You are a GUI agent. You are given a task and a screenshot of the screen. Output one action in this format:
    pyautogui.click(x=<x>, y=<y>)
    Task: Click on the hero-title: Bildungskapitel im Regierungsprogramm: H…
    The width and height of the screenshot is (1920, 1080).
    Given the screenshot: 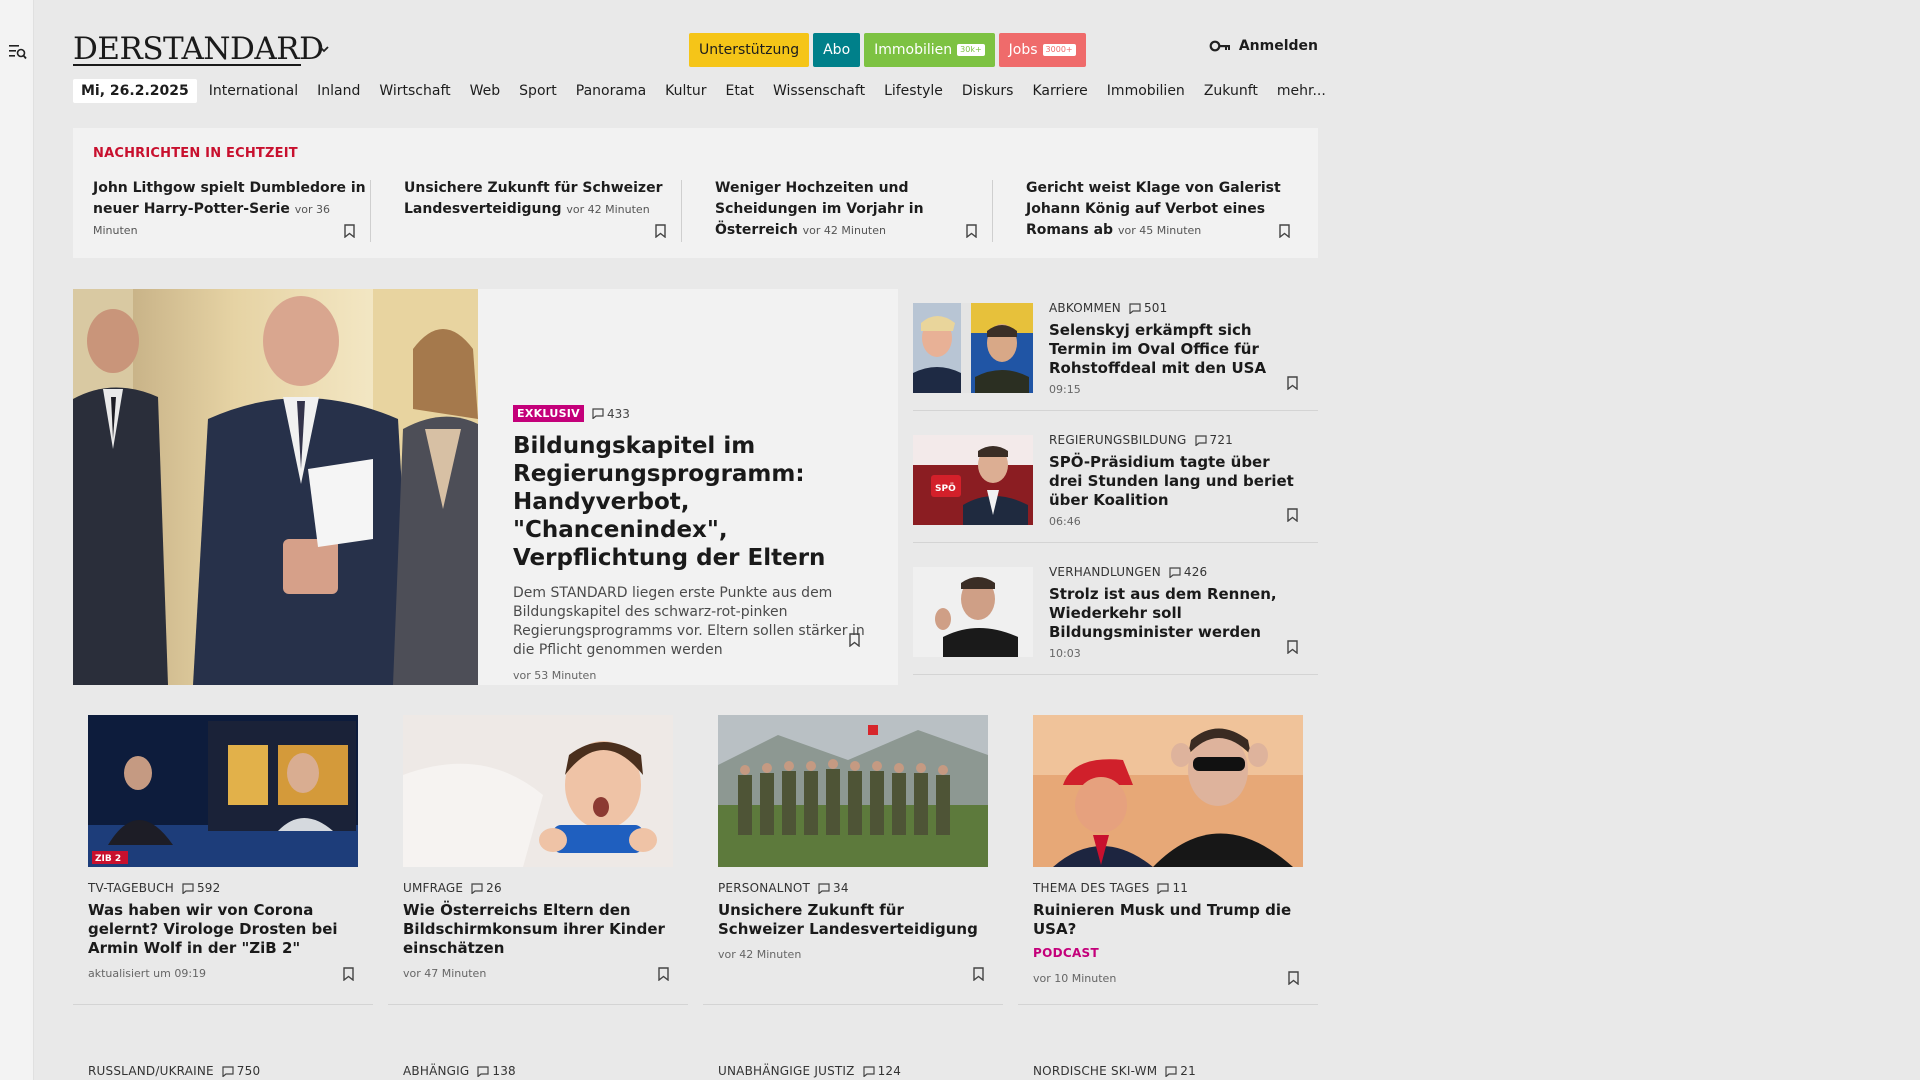 What is the action you would take?
    pyautogui.click(x=693, y=502)
    